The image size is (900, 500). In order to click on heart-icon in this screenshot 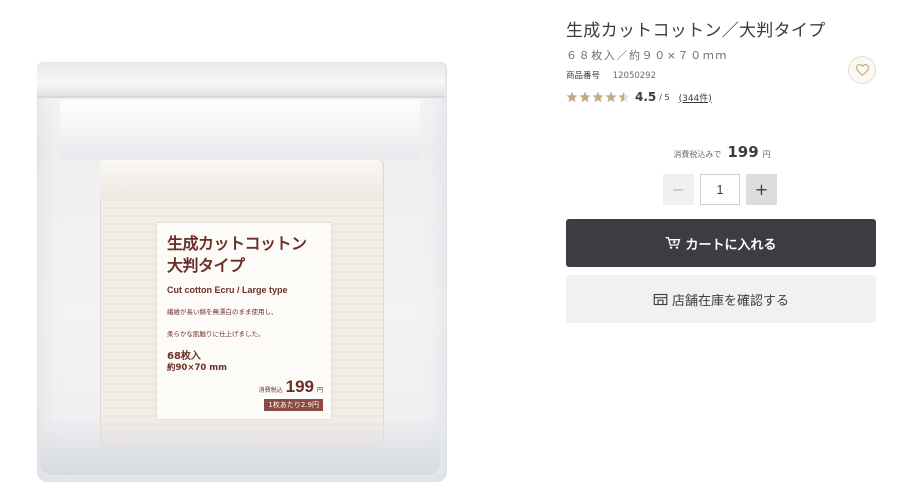, I will do `click(862, 70)`.